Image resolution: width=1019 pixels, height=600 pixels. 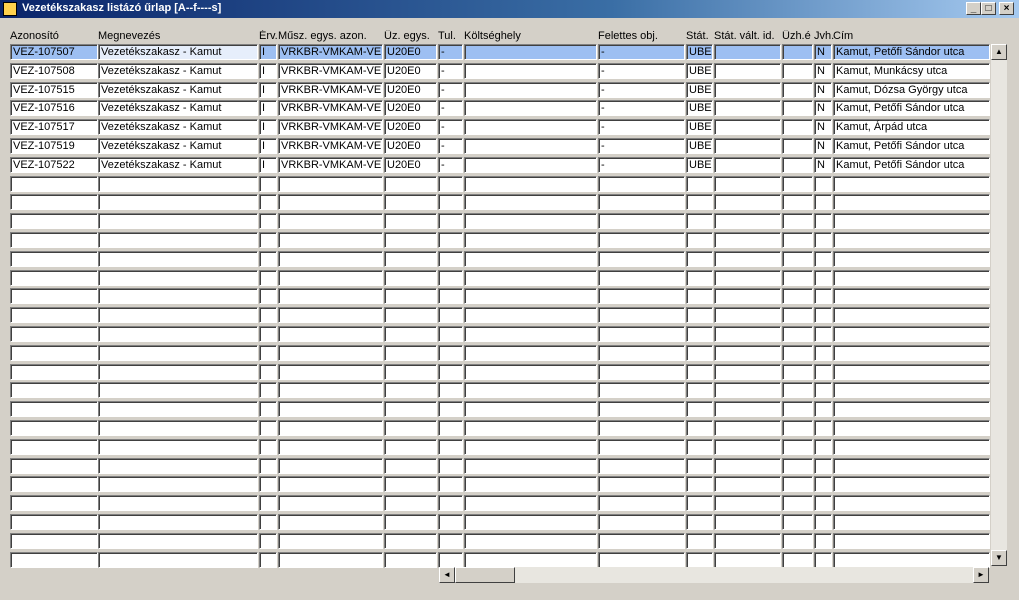 I want to click on grid-cell: VRKBR-VMKAM-VE, so click(x=330, y=90).